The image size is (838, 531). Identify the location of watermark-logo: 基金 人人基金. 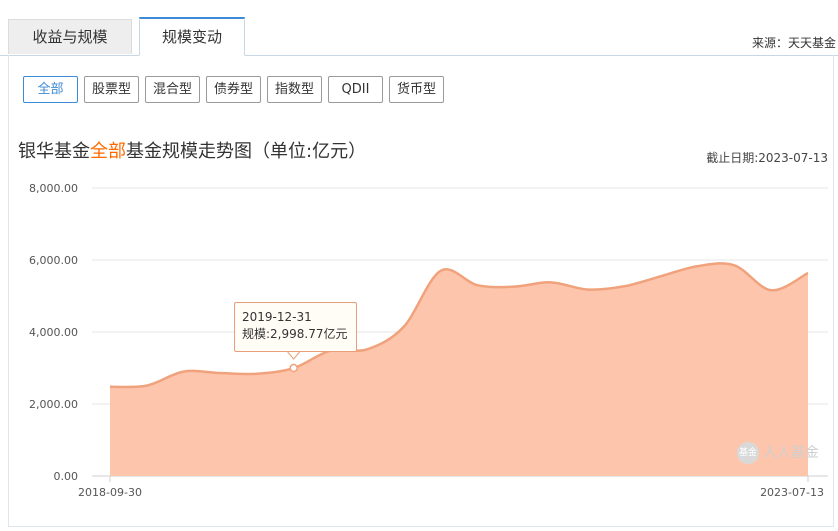
(778, 453).